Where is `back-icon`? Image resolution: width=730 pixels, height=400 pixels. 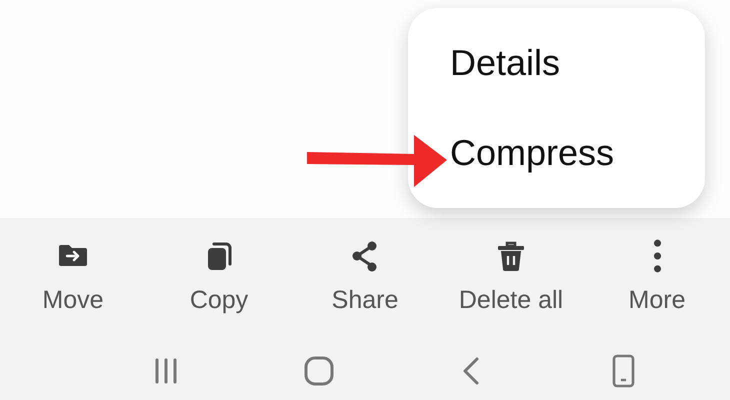 back-icon is located at coordinates (471, 370).